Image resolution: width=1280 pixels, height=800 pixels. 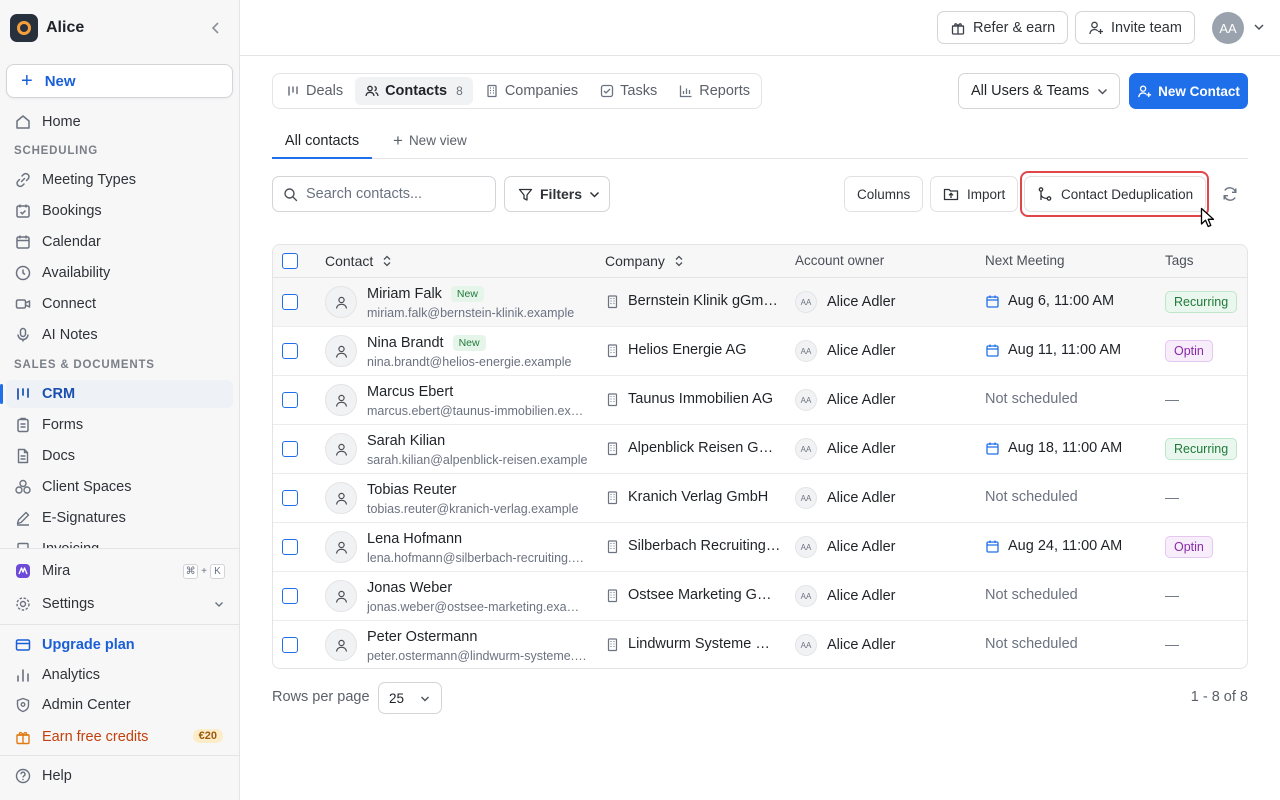 I want to click on company-cell: Lindwurm Systeme GmbH, so click(x=693, y=644).